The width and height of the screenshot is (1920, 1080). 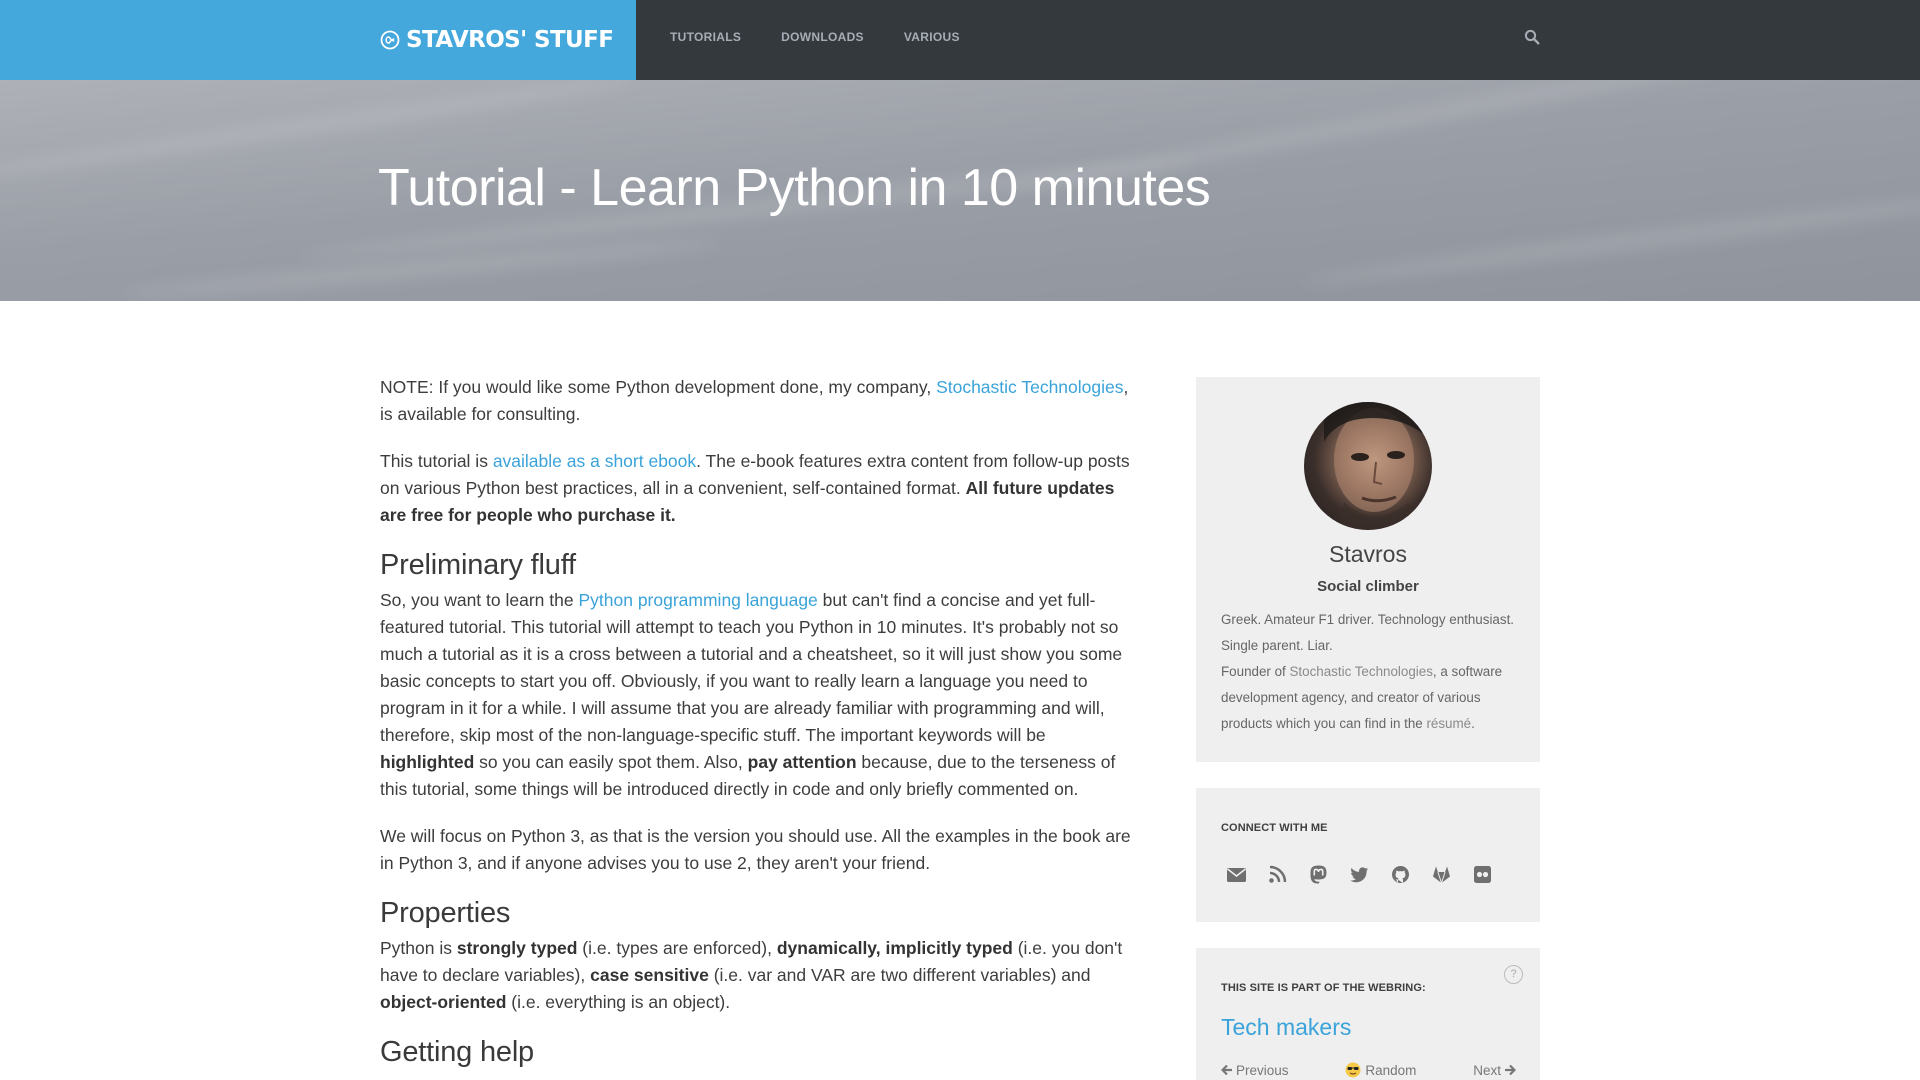 I want to click on arrow-left-icon, so click(x=1226, y=1070).